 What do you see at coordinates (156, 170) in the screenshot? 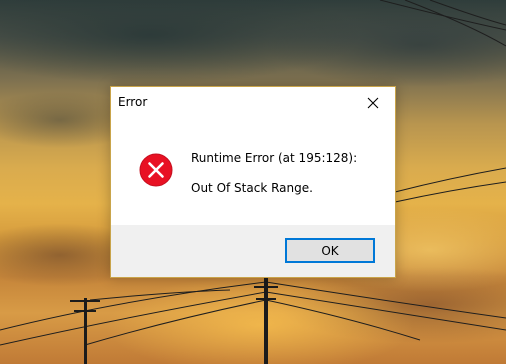
I see `error-icon` at bounding box center [156, 170].